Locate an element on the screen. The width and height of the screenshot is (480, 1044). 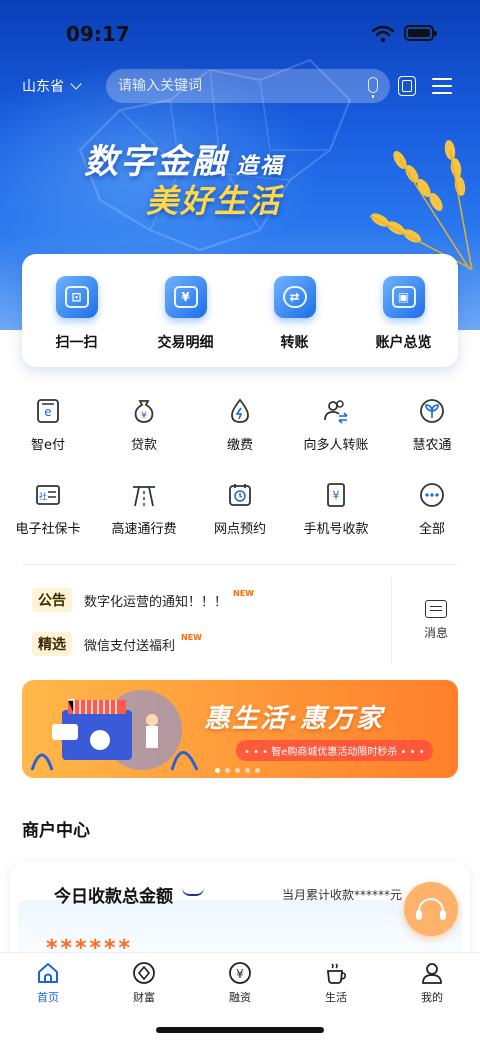
message-button: 消息 is located at coordinates (436, 620).